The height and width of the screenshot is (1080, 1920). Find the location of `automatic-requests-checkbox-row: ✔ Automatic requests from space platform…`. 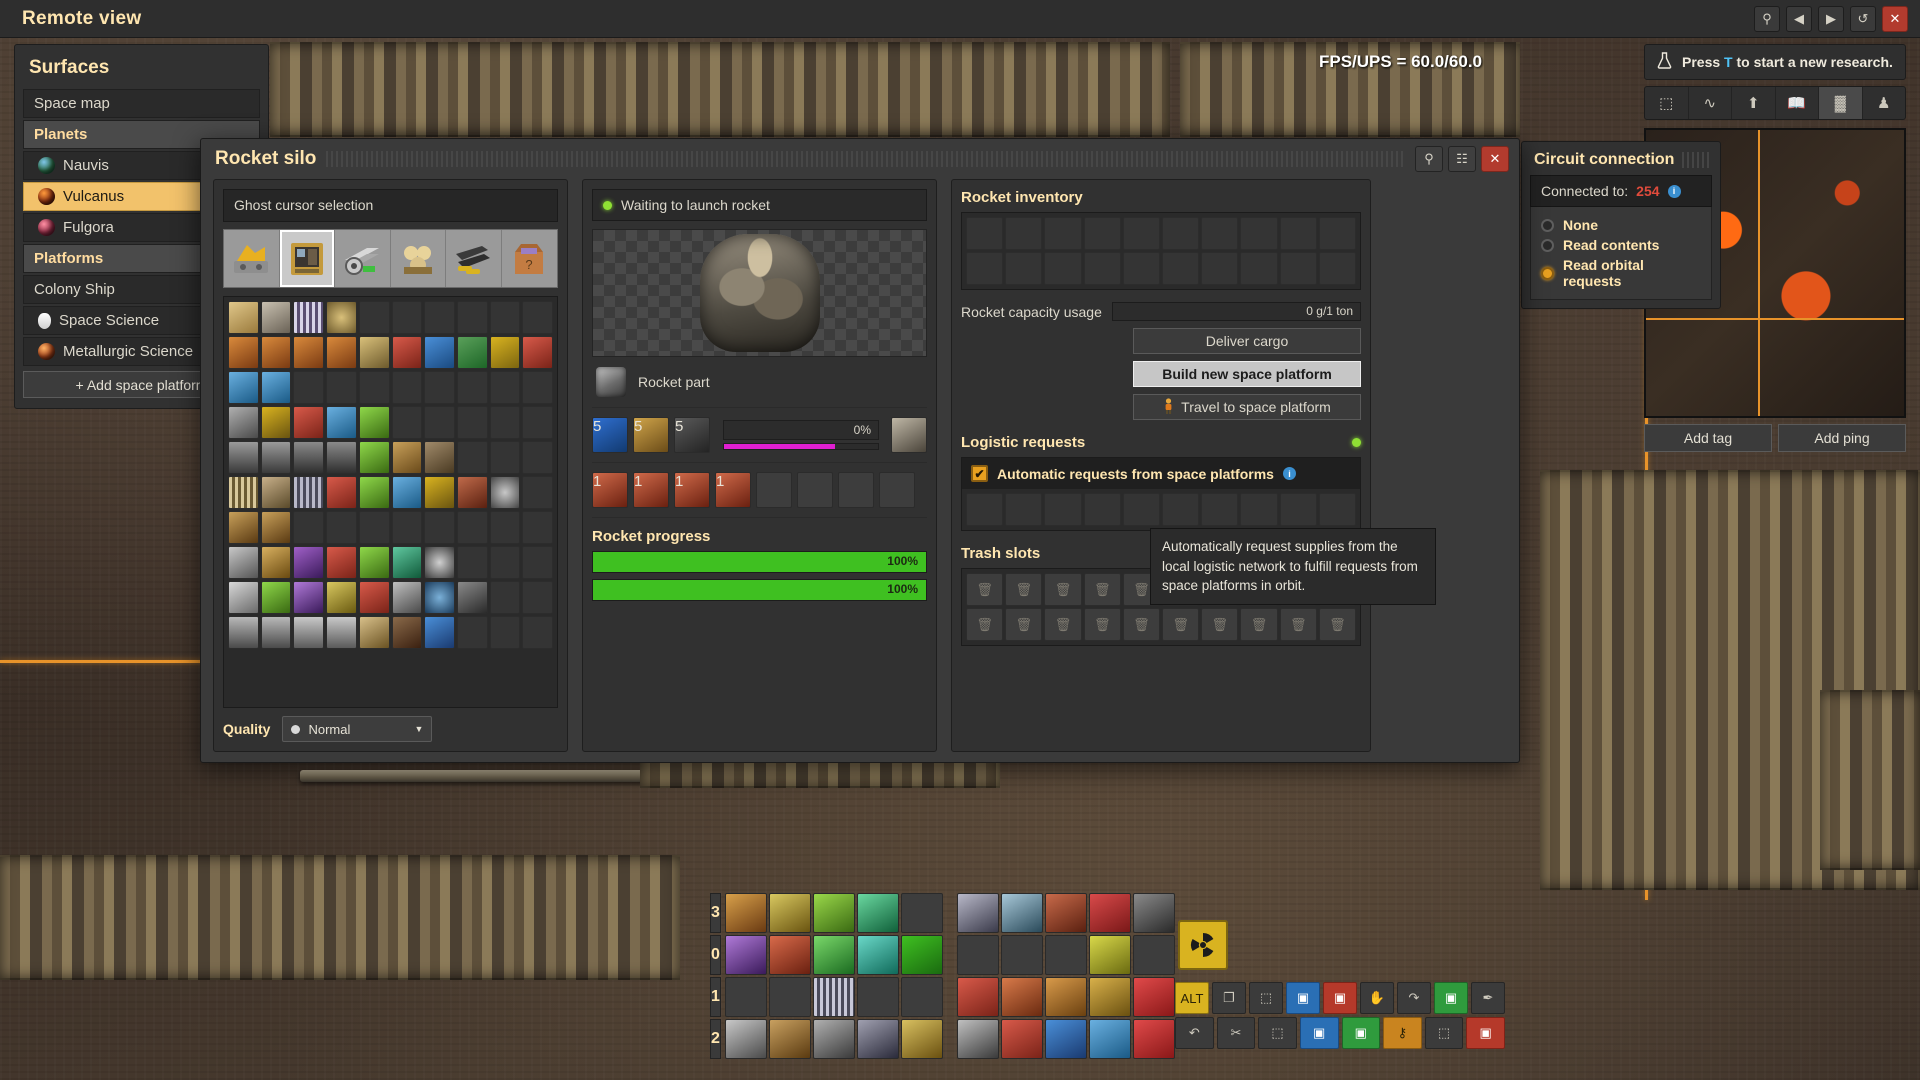

automatic-requests-checkbox-row: ✔ Automatic requests from space platform… is located at coordinates (1161, 473).